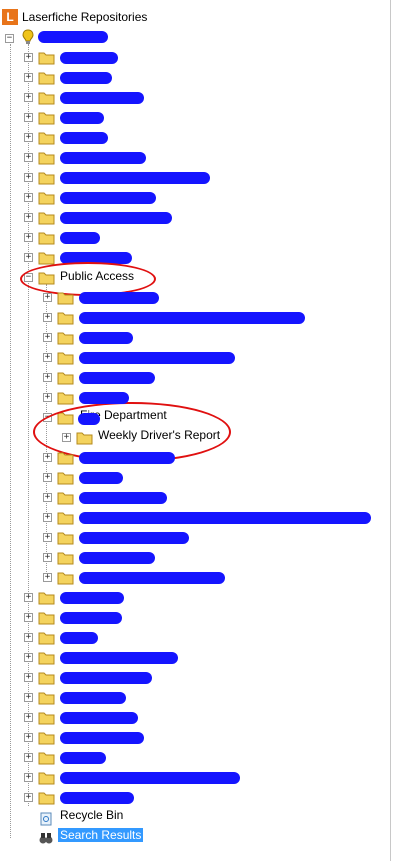 This screenshot has height=861, width=398. Describe the element at coordinates (46, 819) in the screenshot. I see `recycle-bin-icon` at that location.